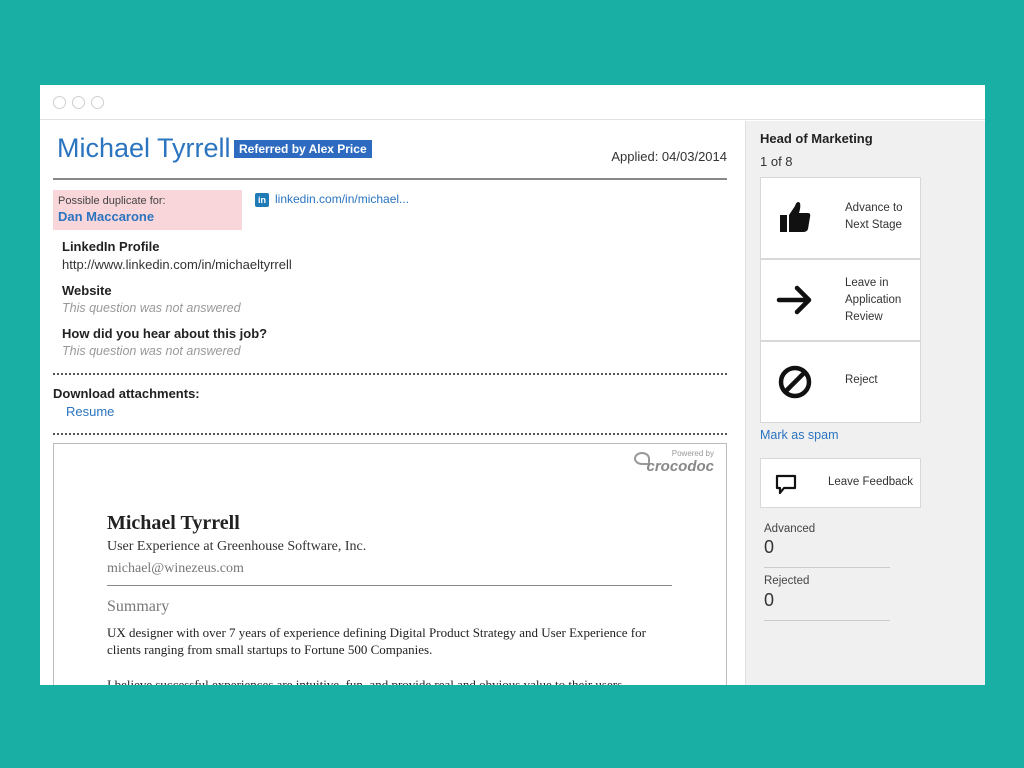 The width and height of the screenshot is (1024, 768). What do you see at coordinates (165, 333) in the screenshot?
I see `question-source-title: How did you hear about this job?` at bounding box center [165, 333].